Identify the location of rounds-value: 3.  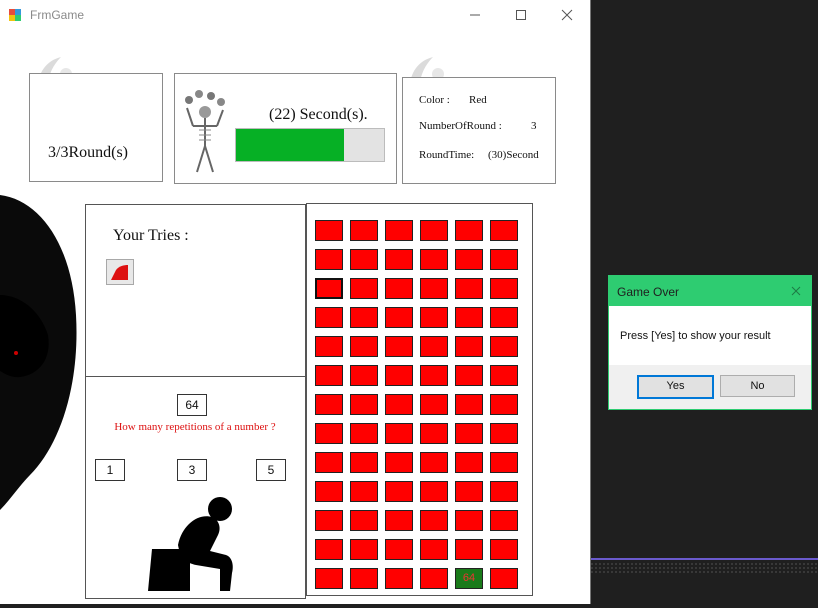
(534, 126).